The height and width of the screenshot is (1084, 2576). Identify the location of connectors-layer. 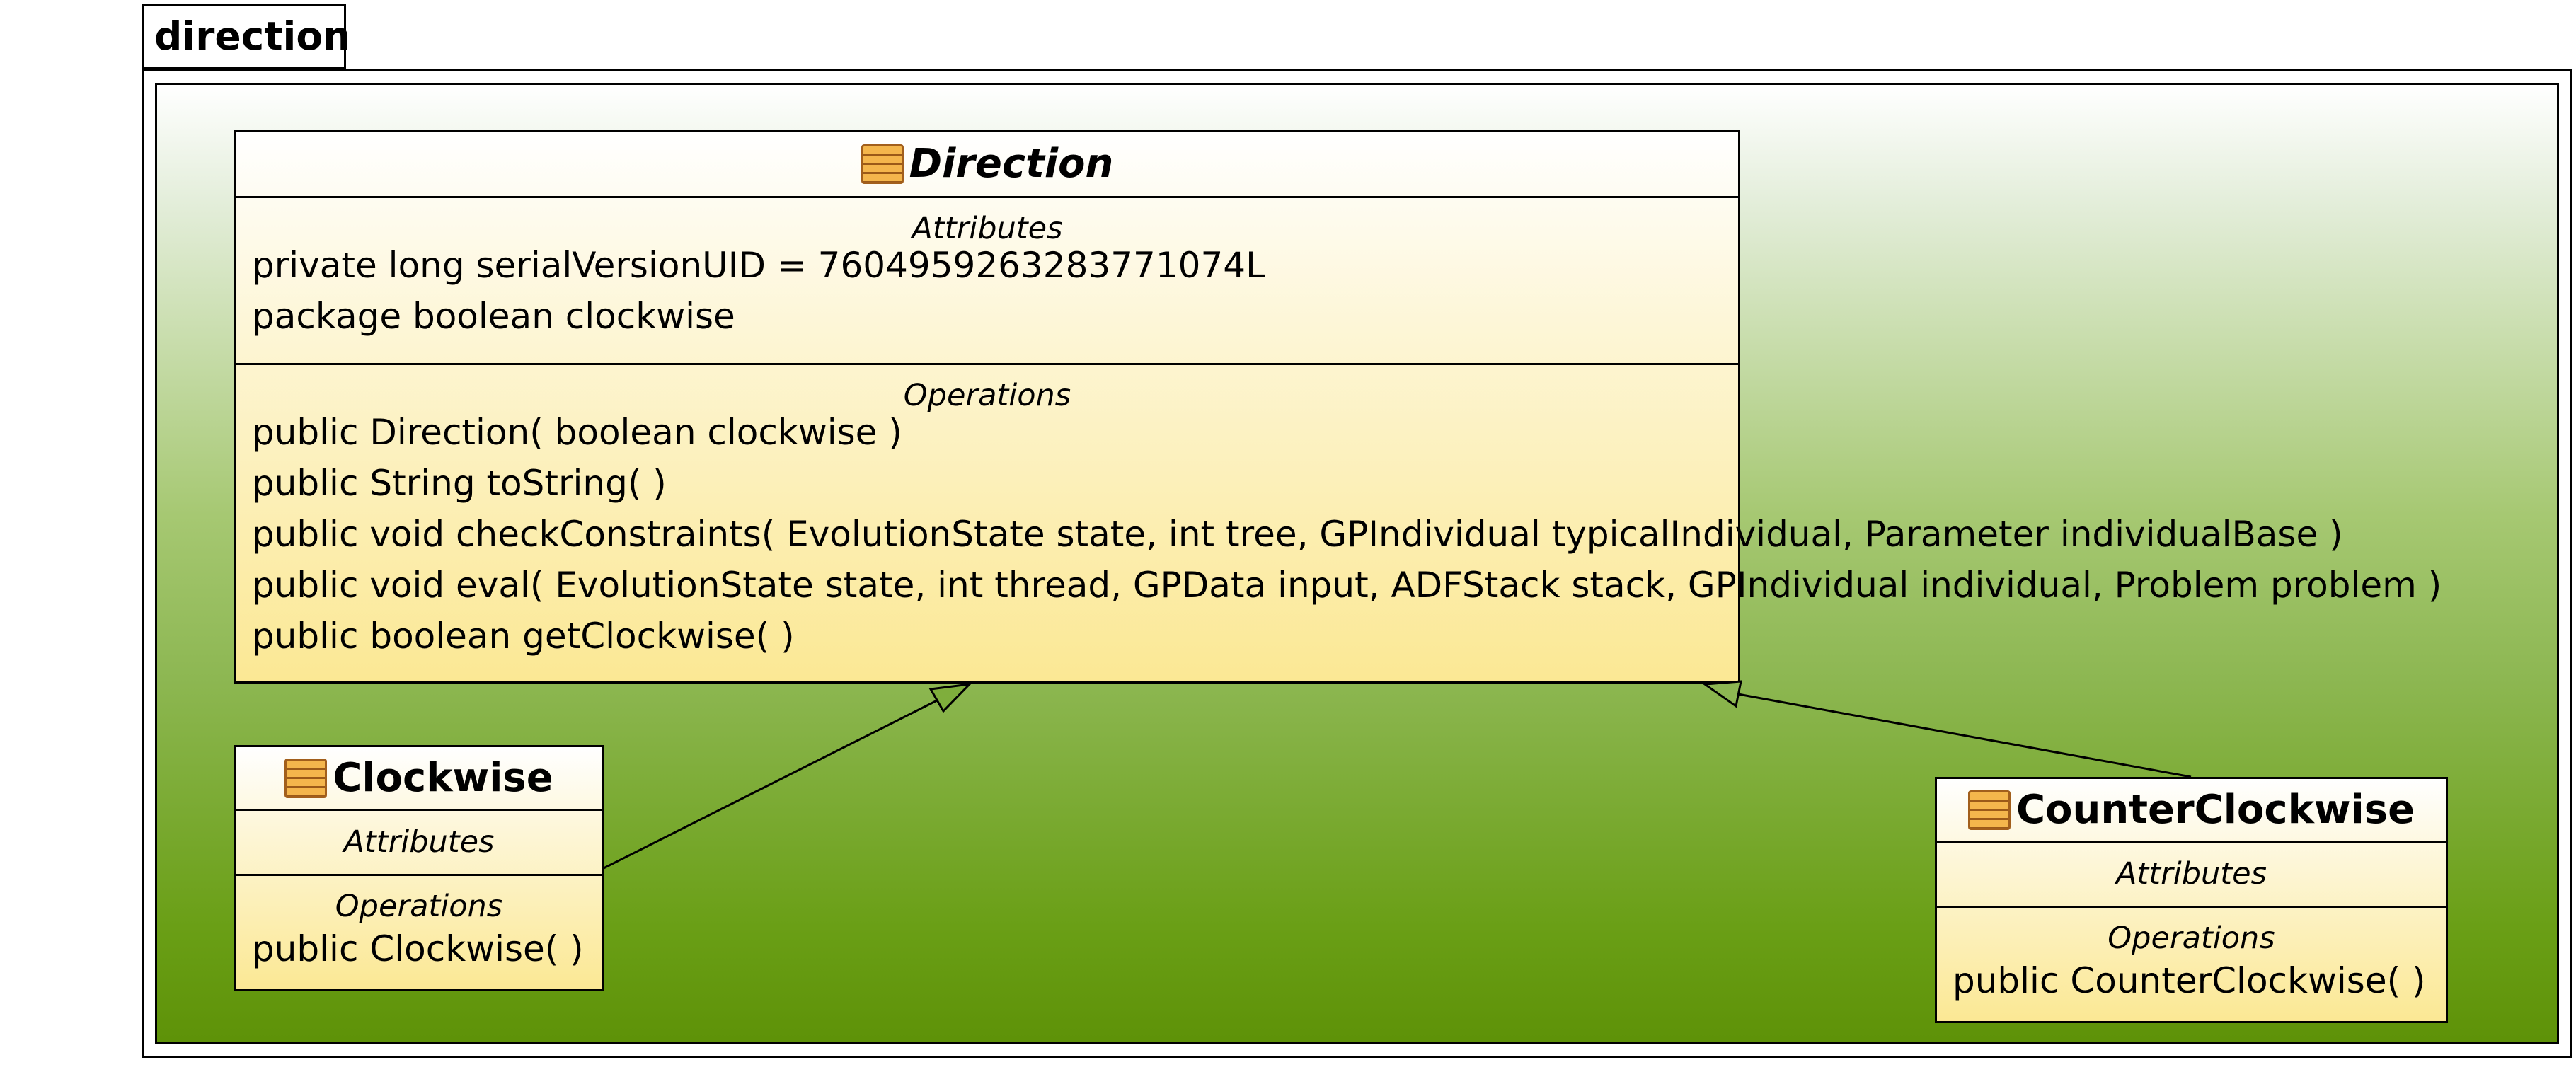
(1397, 775).